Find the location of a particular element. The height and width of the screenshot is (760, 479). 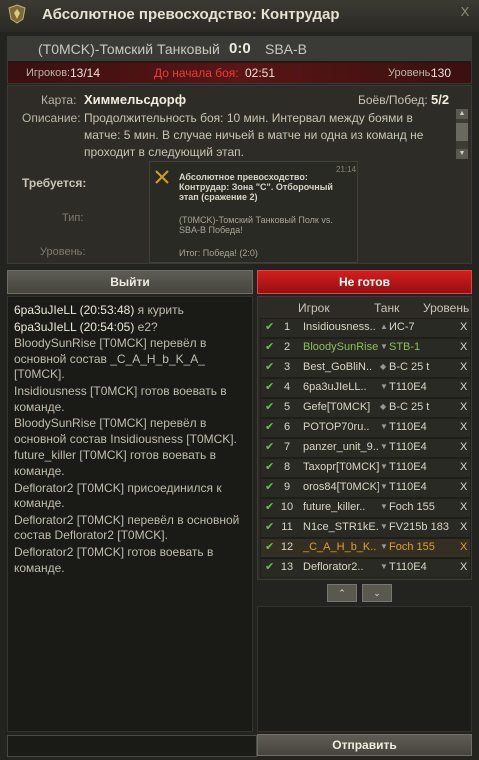

level-label: Уровень: is located at coordinates (411, 73).